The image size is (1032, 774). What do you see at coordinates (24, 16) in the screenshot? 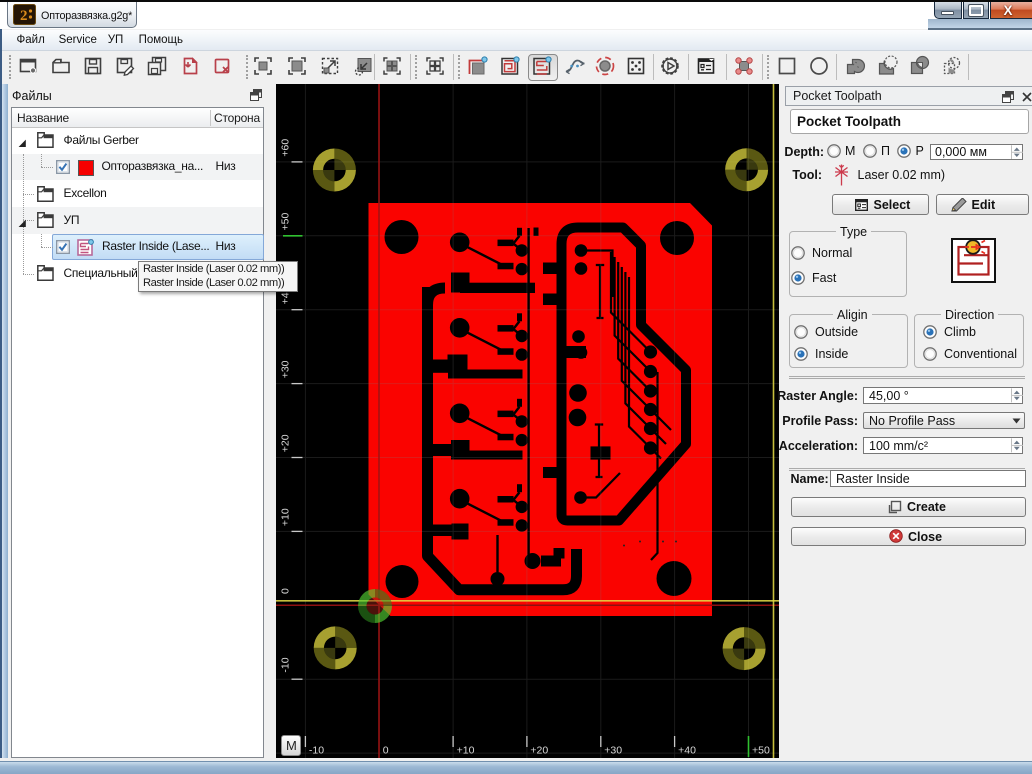
I see `svg-text: 2` at bounding box center [24, 16].